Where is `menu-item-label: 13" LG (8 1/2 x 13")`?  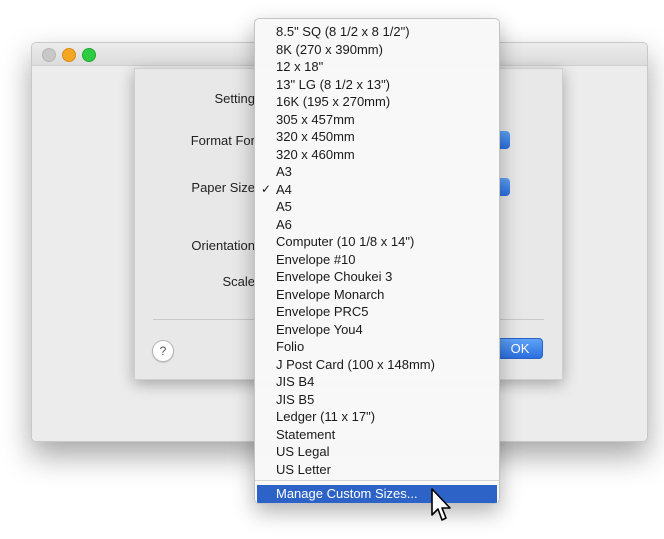
menu-item-label: 13" LG (8 1/2 x 13") is located at coordinates (333, 84).